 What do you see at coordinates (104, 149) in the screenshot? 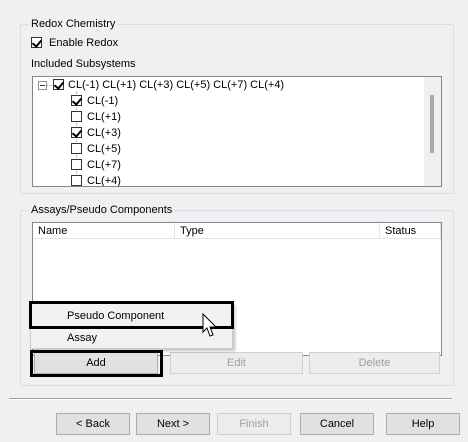
I see `tree-item-label: CL(+5)` at bounding box center [104, 149].